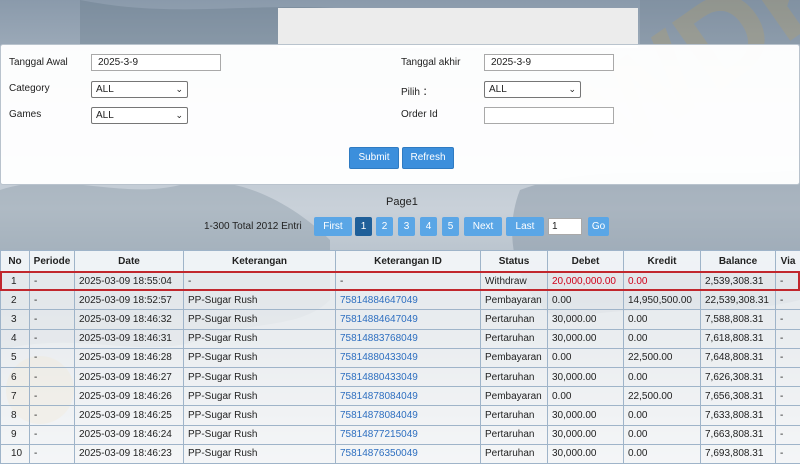 The width and height of the screenshot is (800, 464). What do you see at coordinates (514, 261) in the screenshot?
I see `column-header-status: Status` at bounding box center [514, 261].